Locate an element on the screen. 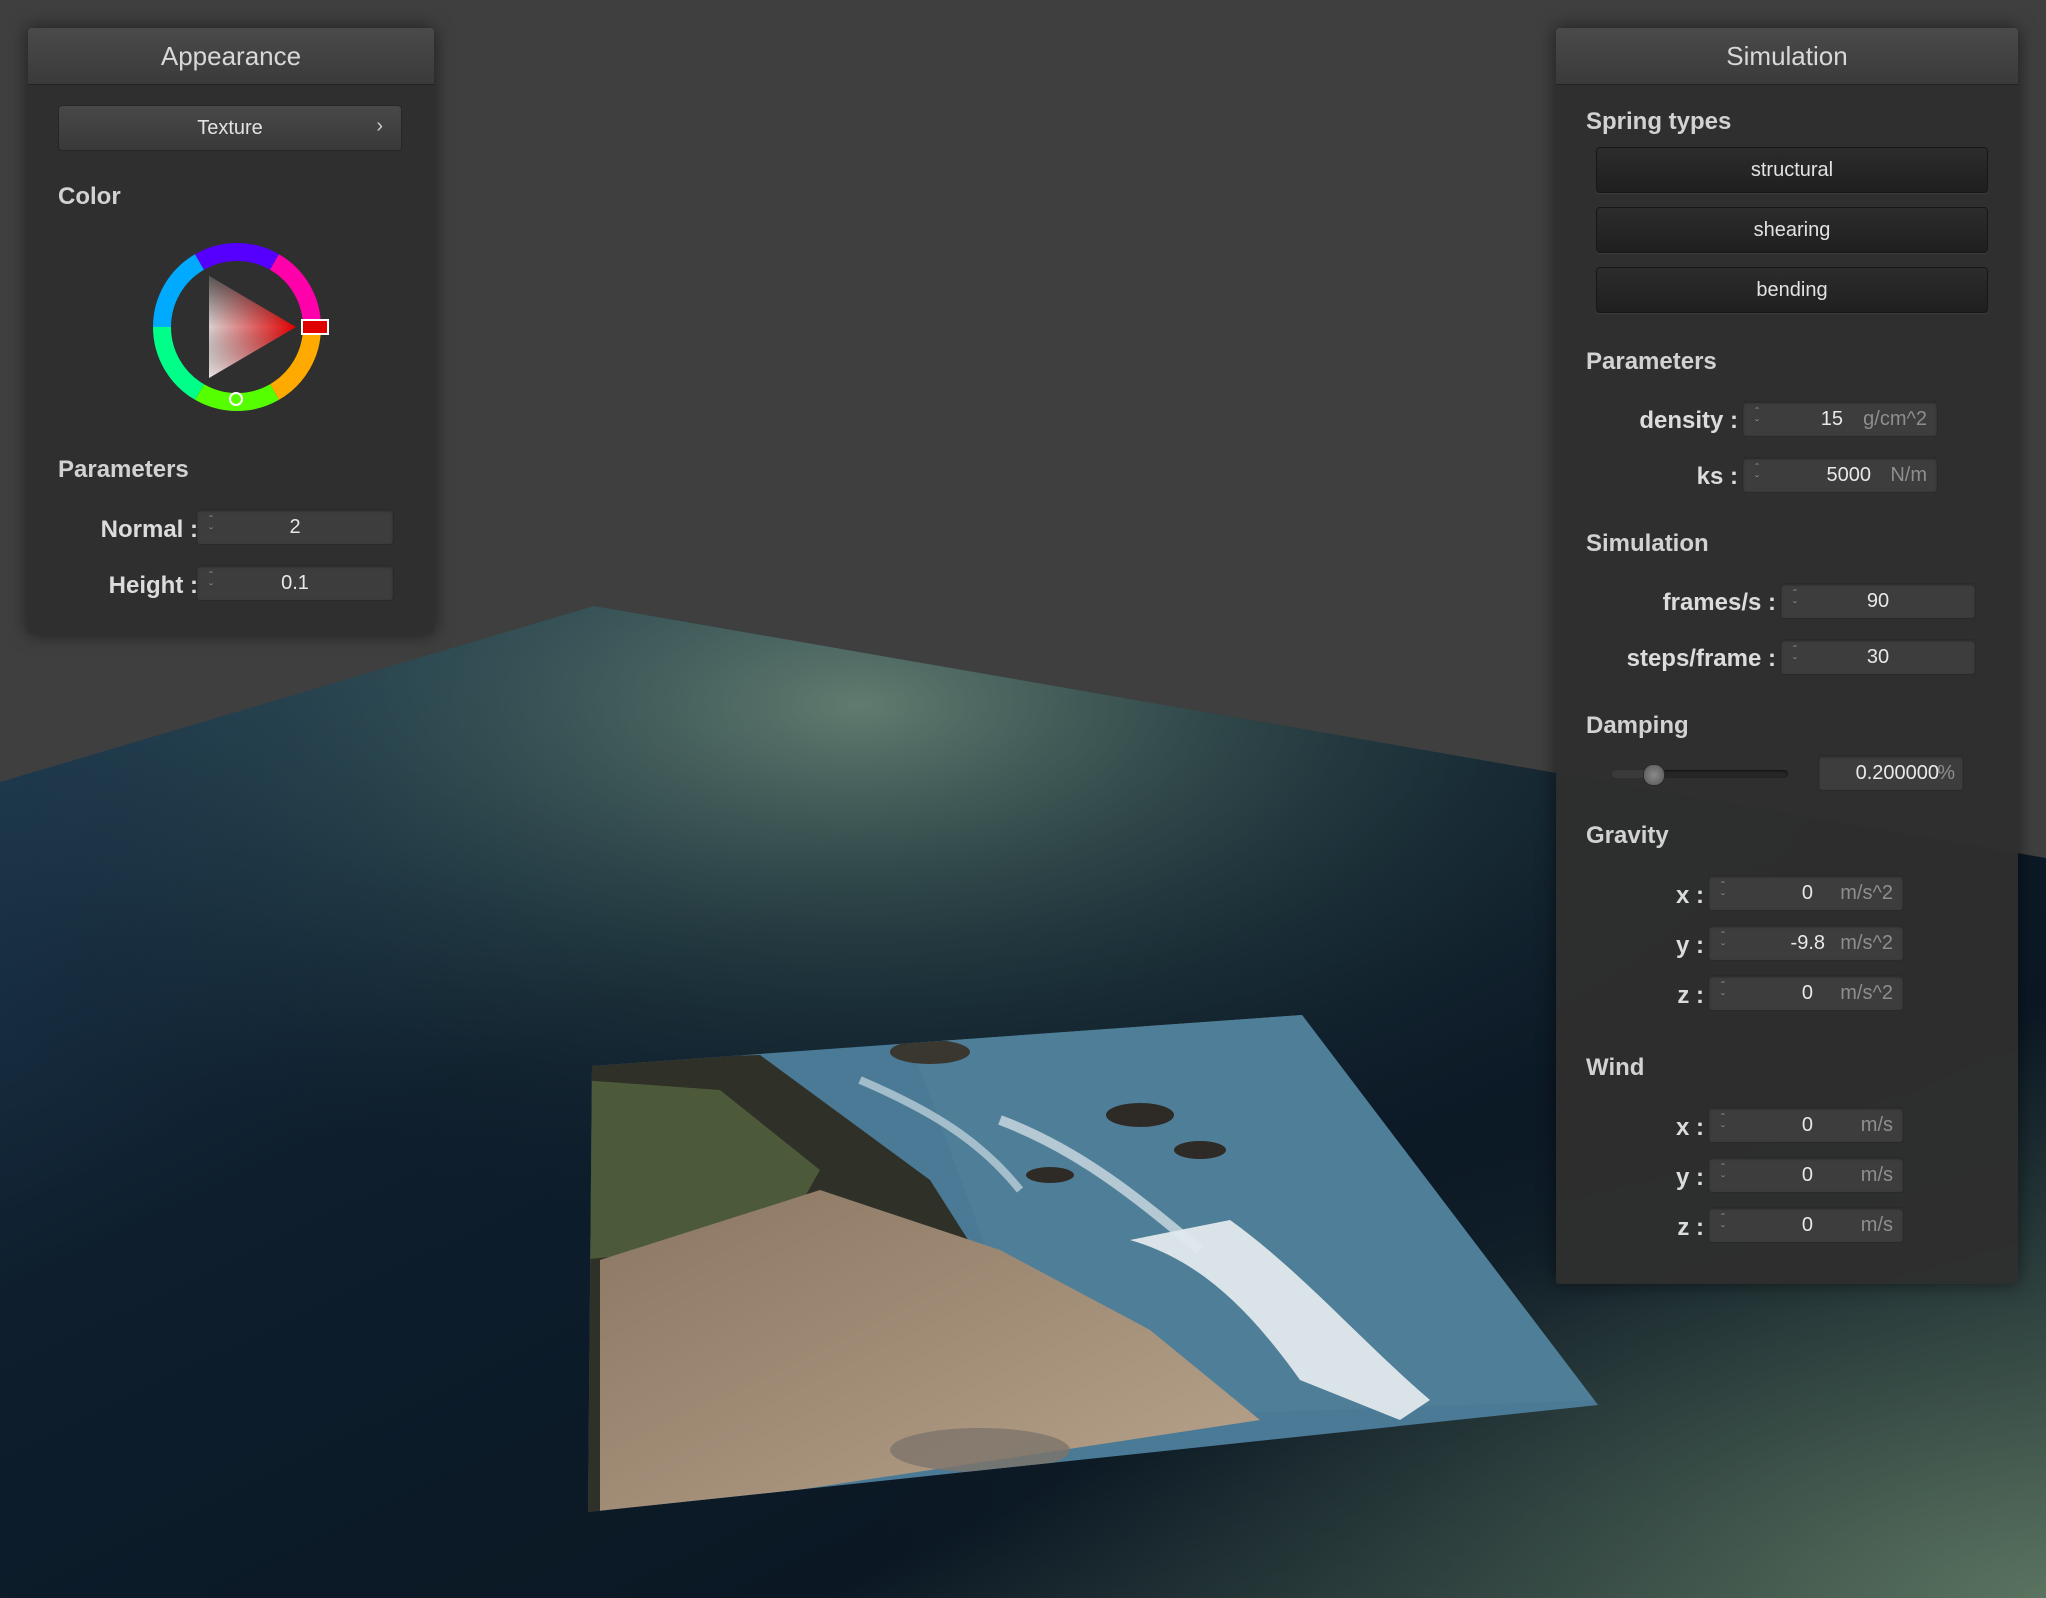 The image size is (2046, 1598). wind-x-label: x : is located at coordinates (1689, 1127).